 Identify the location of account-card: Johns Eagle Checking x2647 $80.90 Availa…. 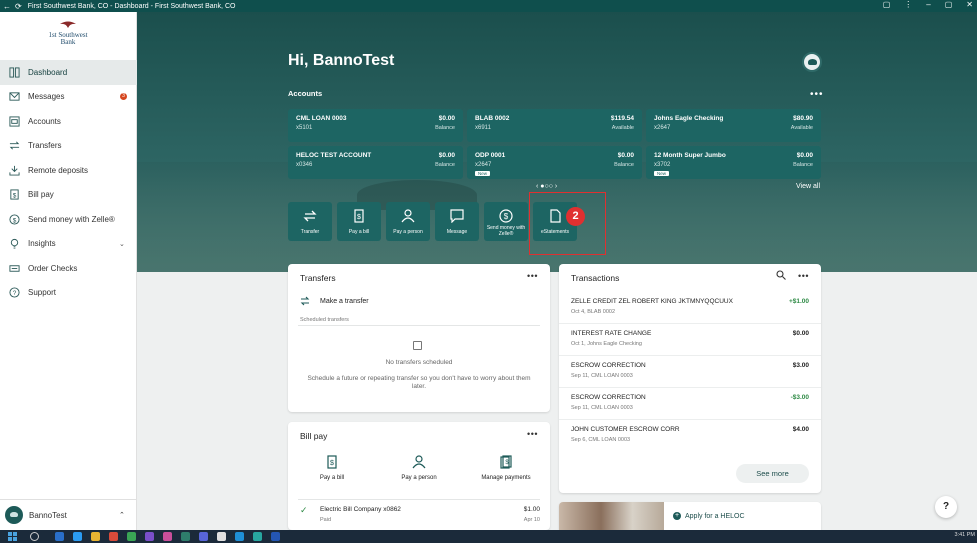
(733, 125).